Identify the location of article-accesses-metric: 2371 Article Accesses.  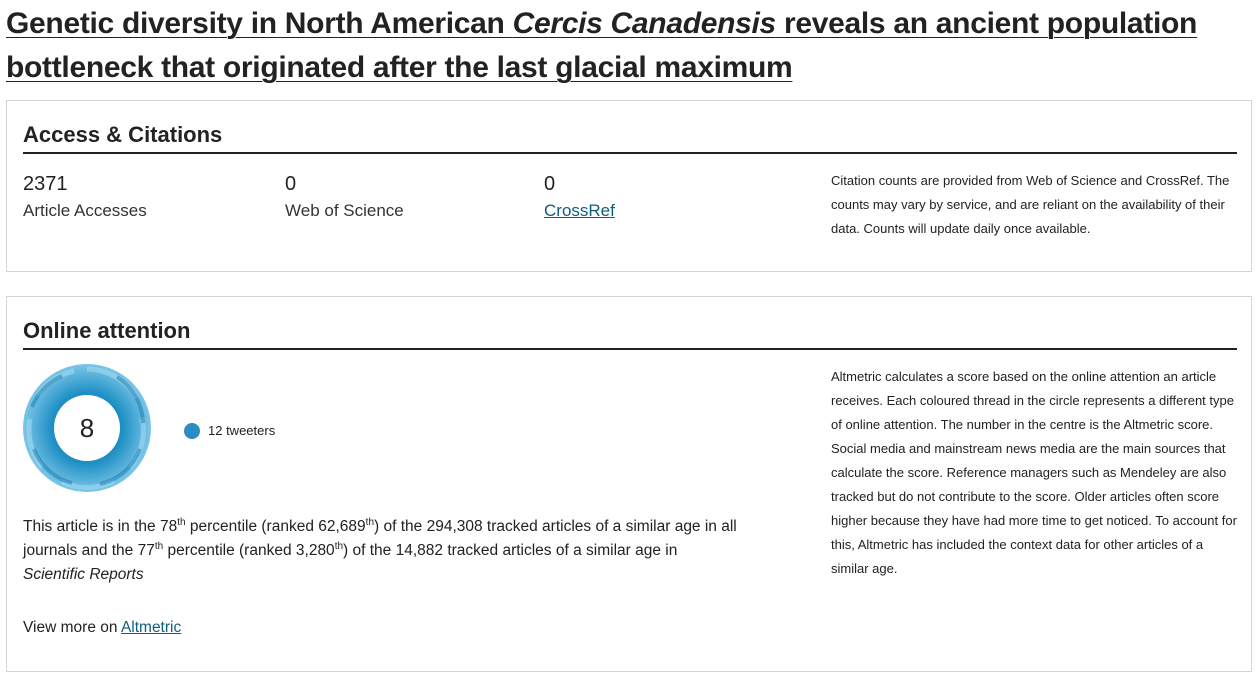
(85, 198).